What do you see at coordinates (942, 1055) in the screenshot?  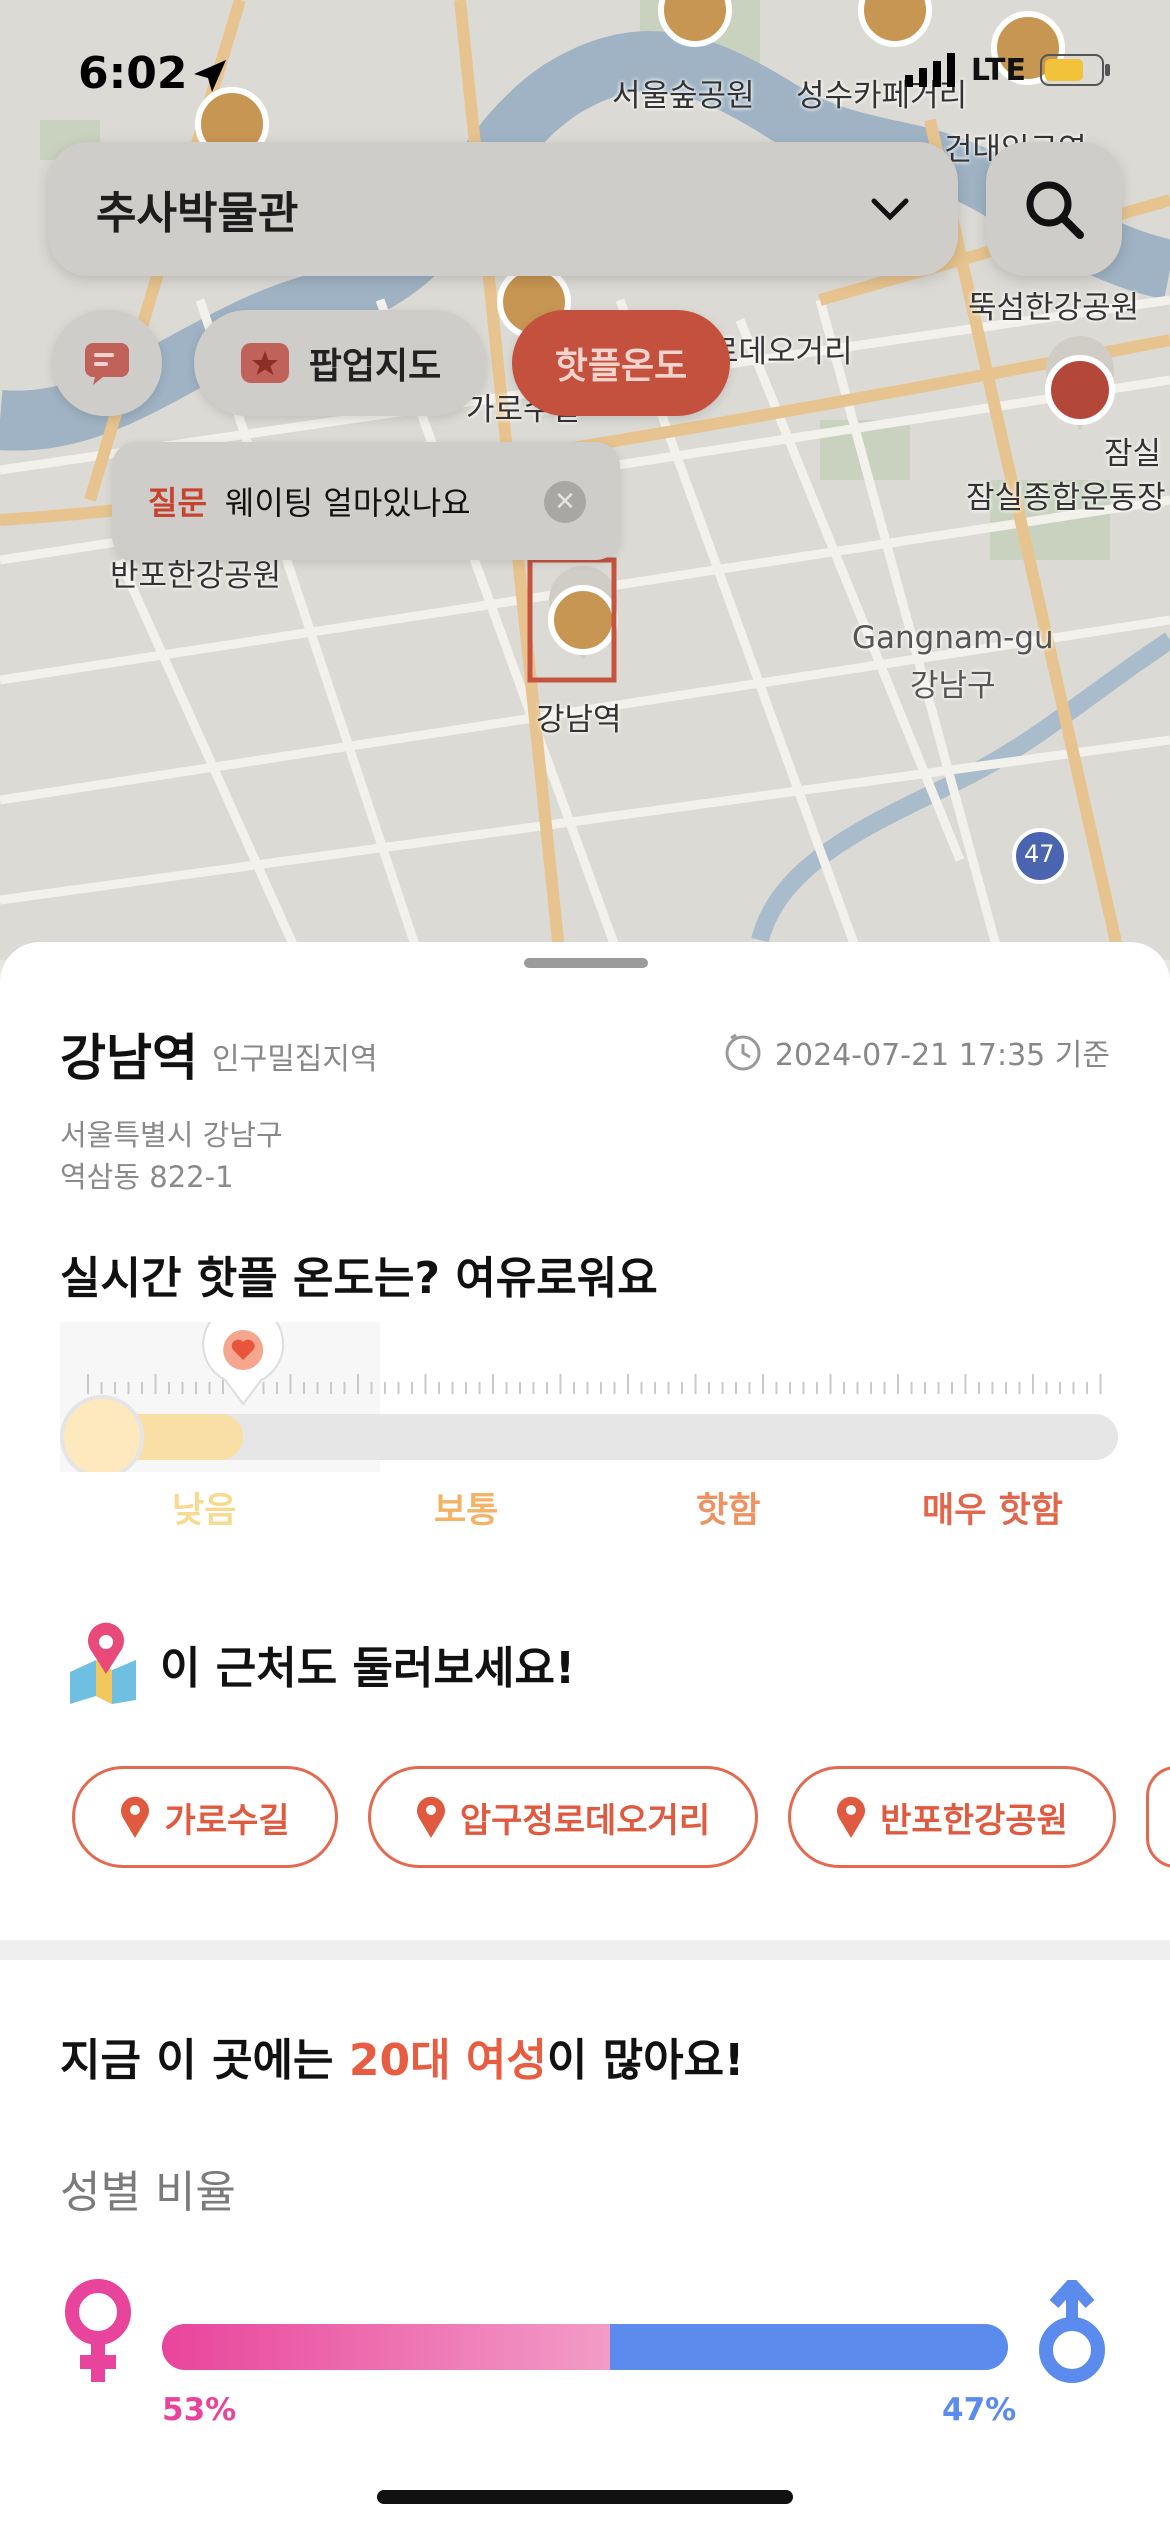 I see `updated-text: 2024-07-21 17:35 기준` at bounding box center [942, 1055].